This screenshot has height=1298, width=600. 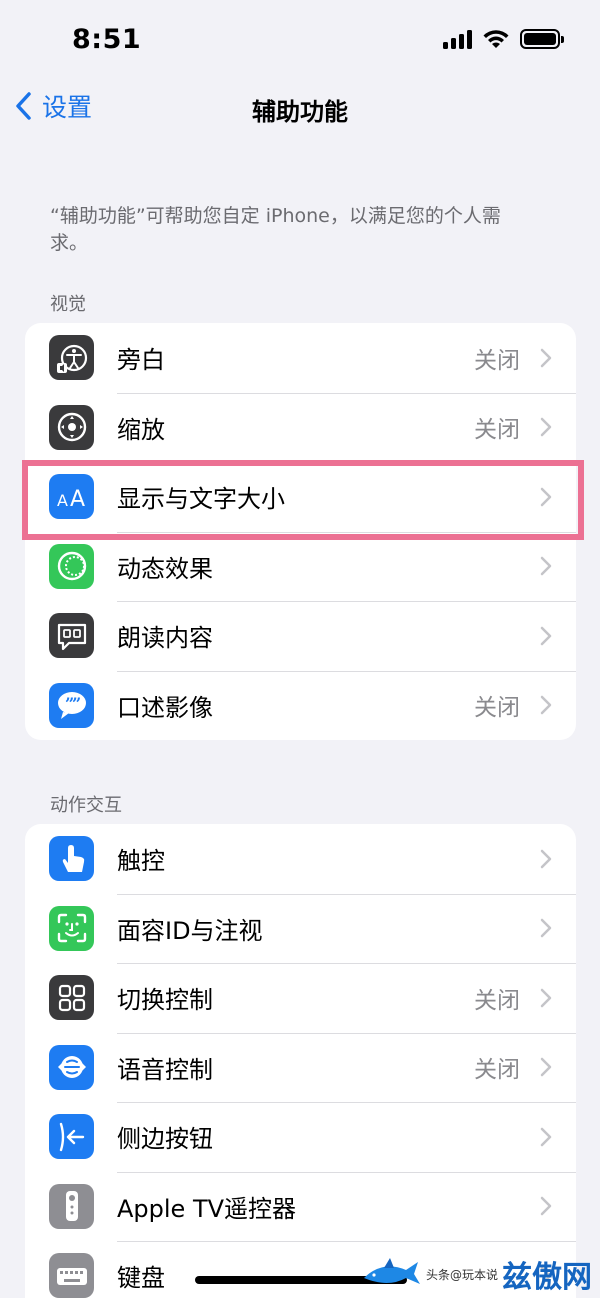 What do you see at coordinates (71, 998) in the screenshot?
I see `switch-control-icon` at bounding box center [71, 998].